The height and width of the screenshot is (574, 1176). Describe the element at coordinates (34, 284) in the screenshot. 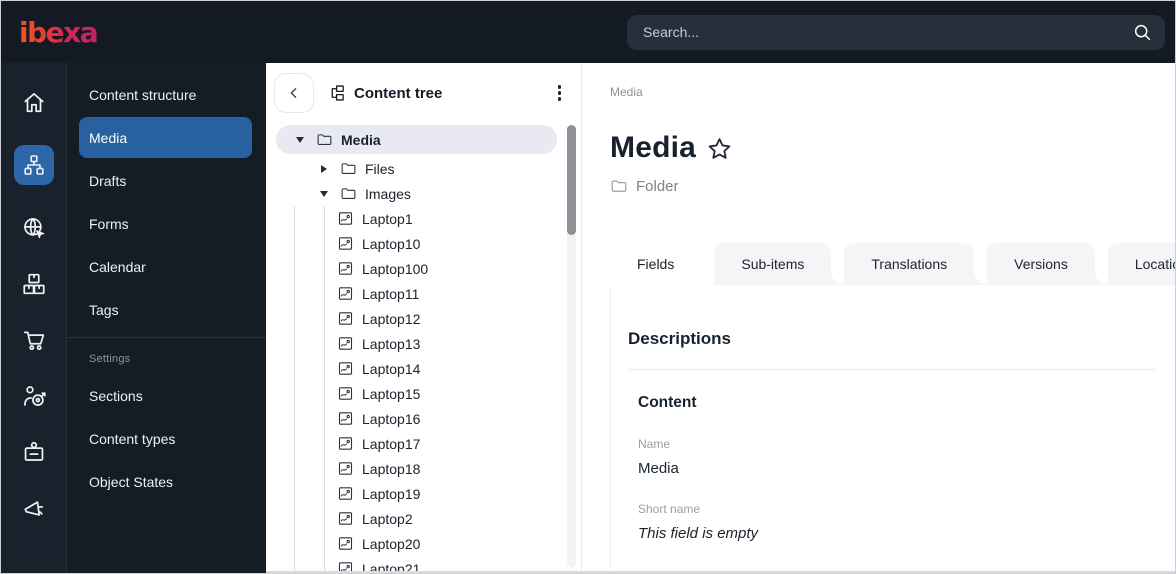

I see `product-catalog-icon` at that location.